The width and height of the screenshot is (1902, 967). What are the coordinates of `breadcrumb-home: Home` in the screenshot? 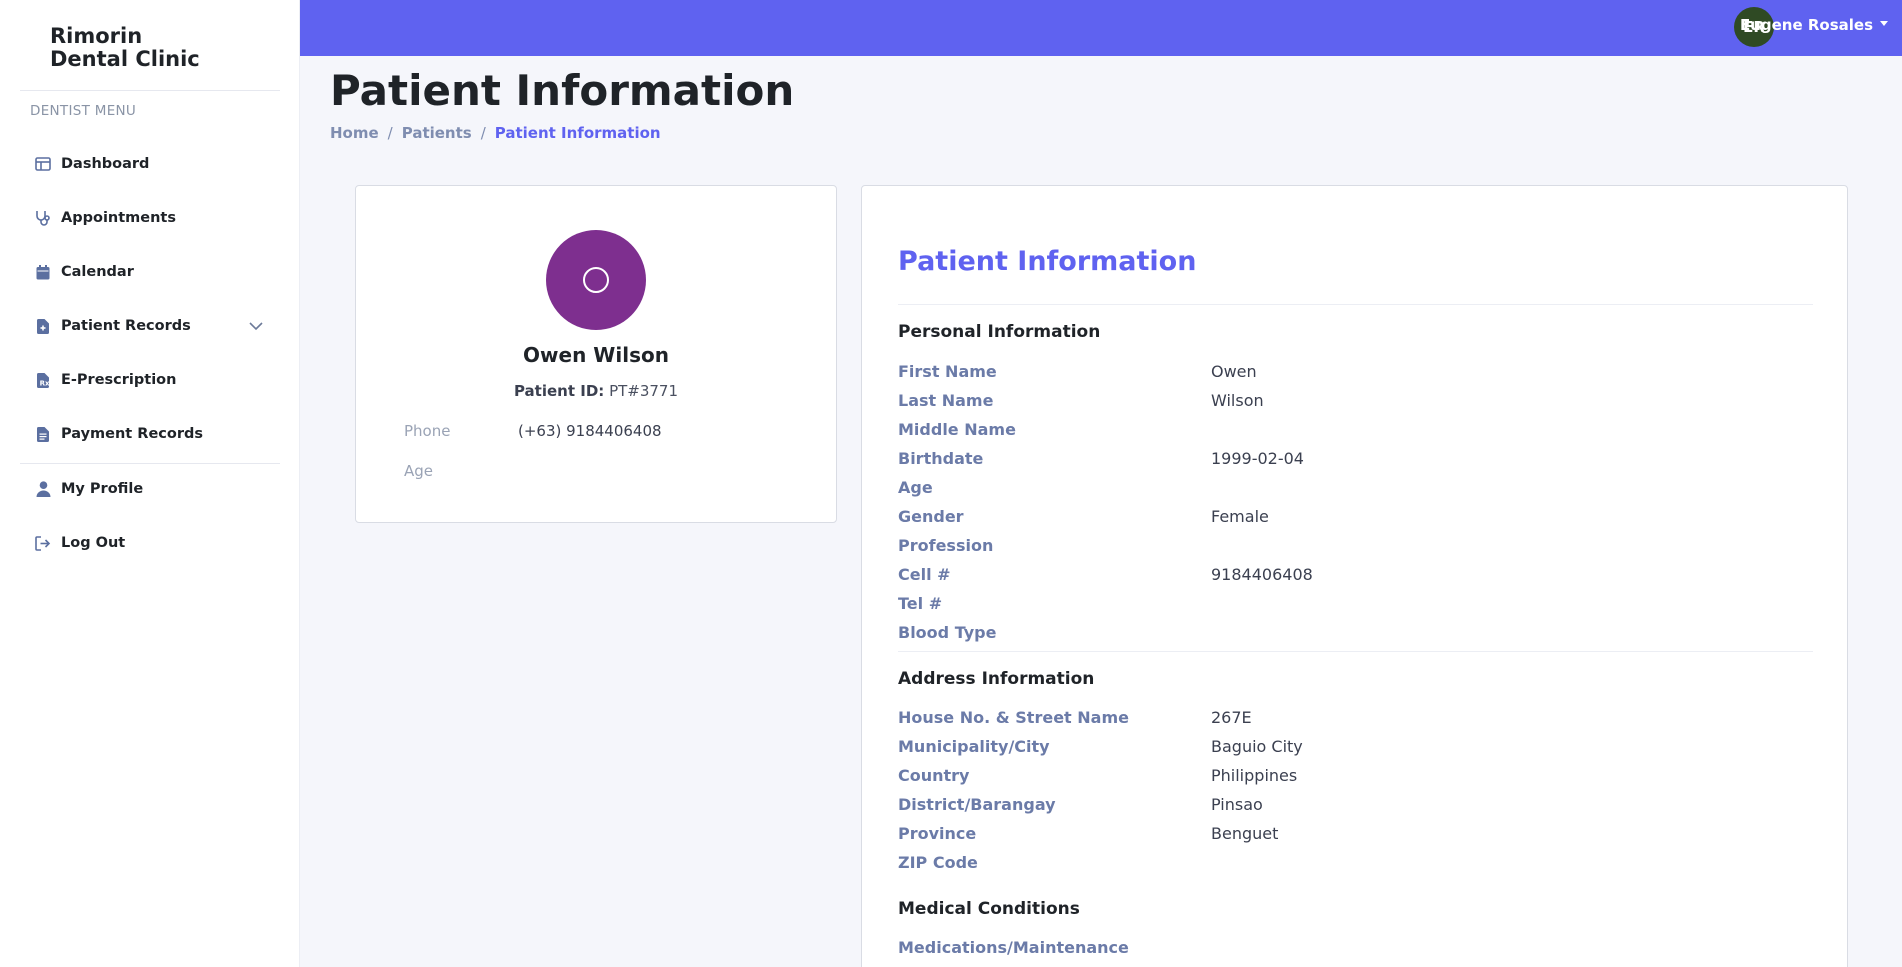 It's located at (354, 133).